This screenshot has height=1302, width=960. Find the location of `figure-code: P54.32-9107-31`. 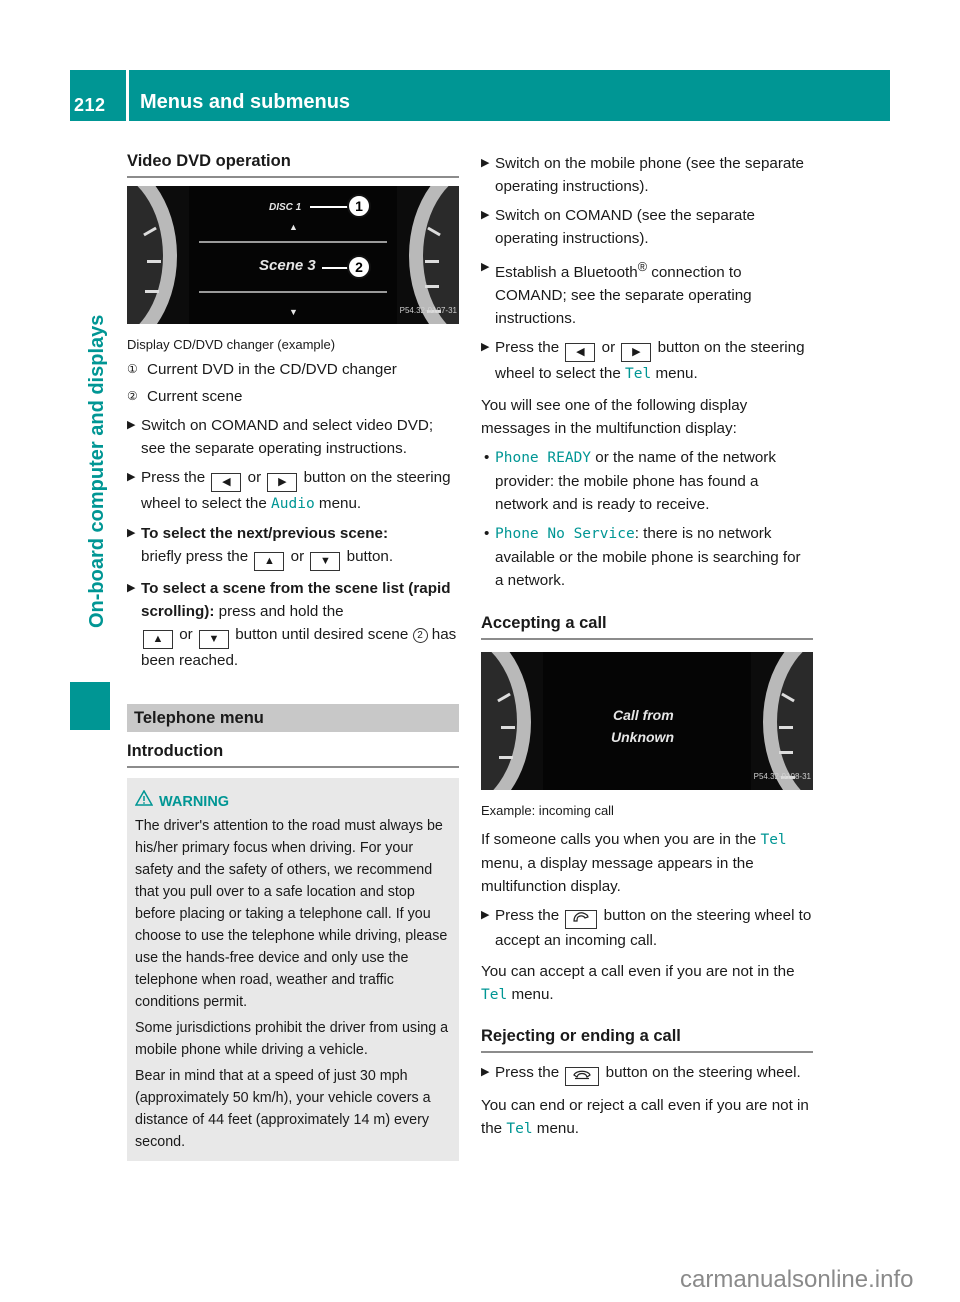

figure-code: P54.32-9107-31 is located at coordinates (428, 310).